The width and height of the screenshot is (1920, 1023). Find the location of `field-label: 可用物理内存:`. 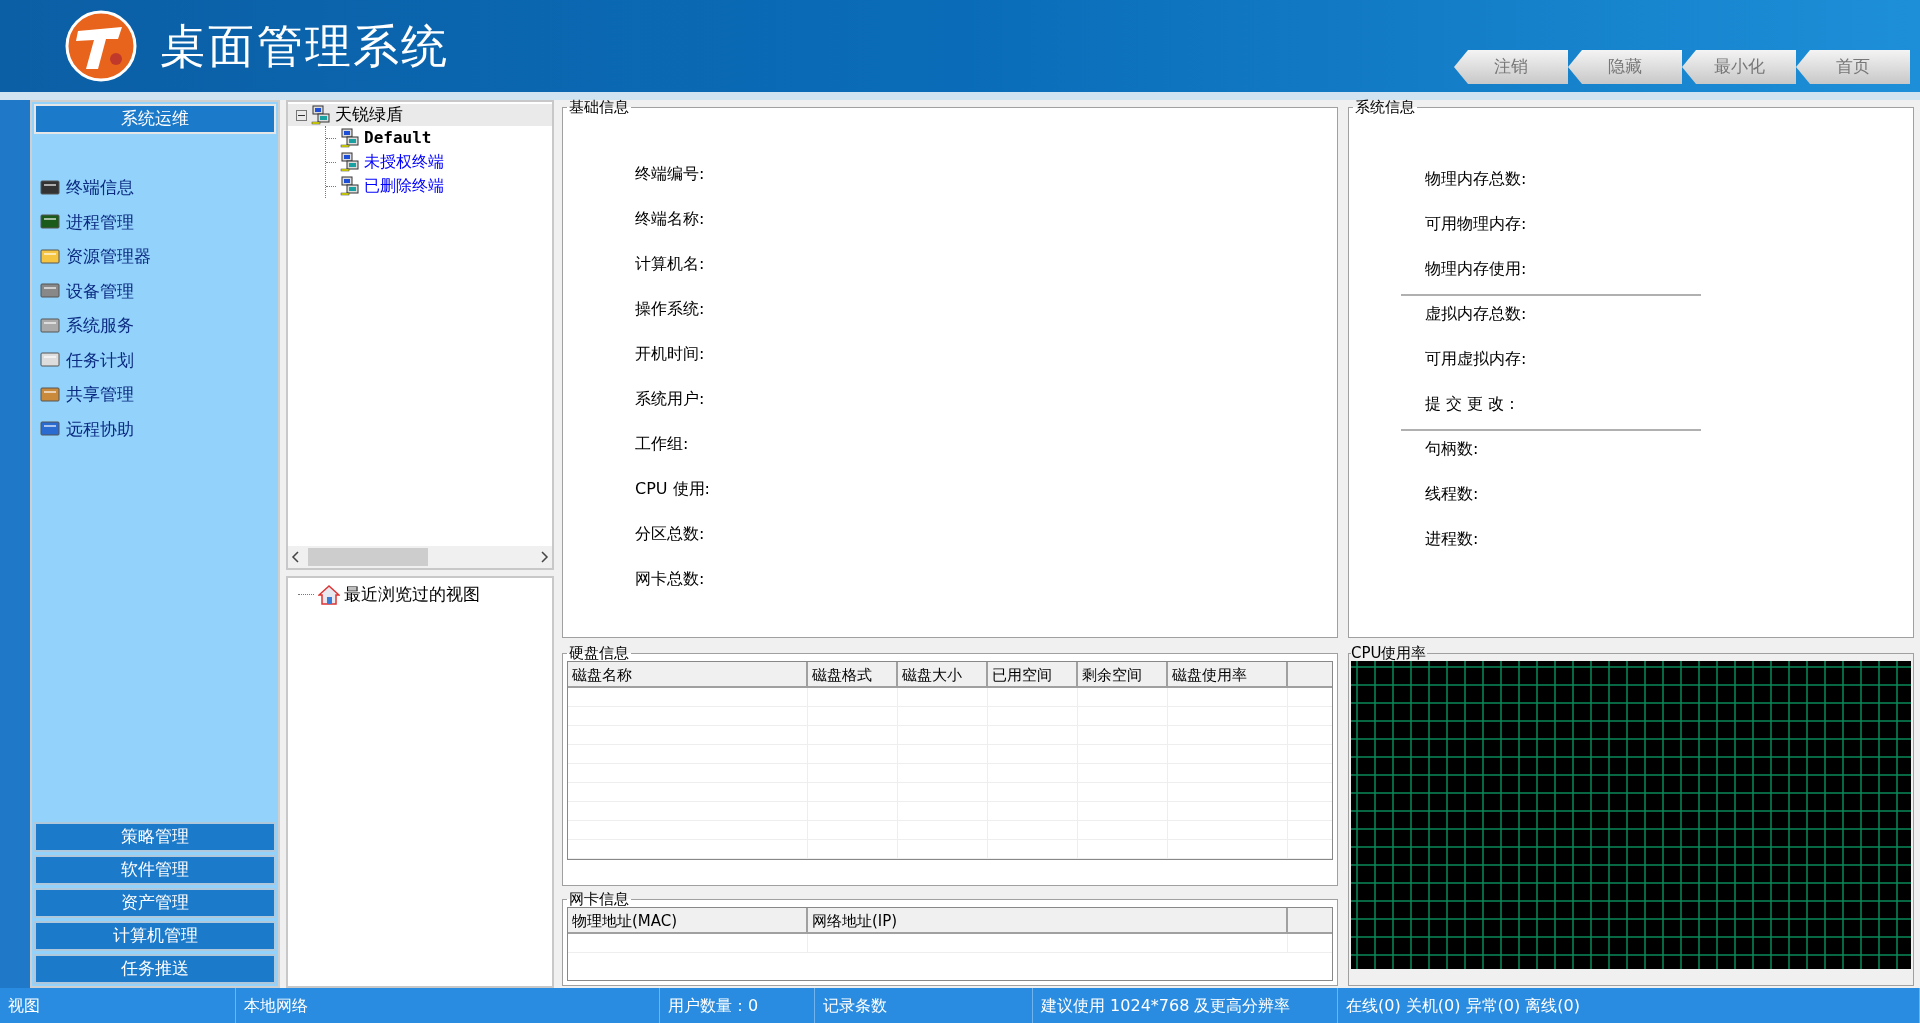

field-label: 可用物理内存: is located at coordinates (1475, 224).